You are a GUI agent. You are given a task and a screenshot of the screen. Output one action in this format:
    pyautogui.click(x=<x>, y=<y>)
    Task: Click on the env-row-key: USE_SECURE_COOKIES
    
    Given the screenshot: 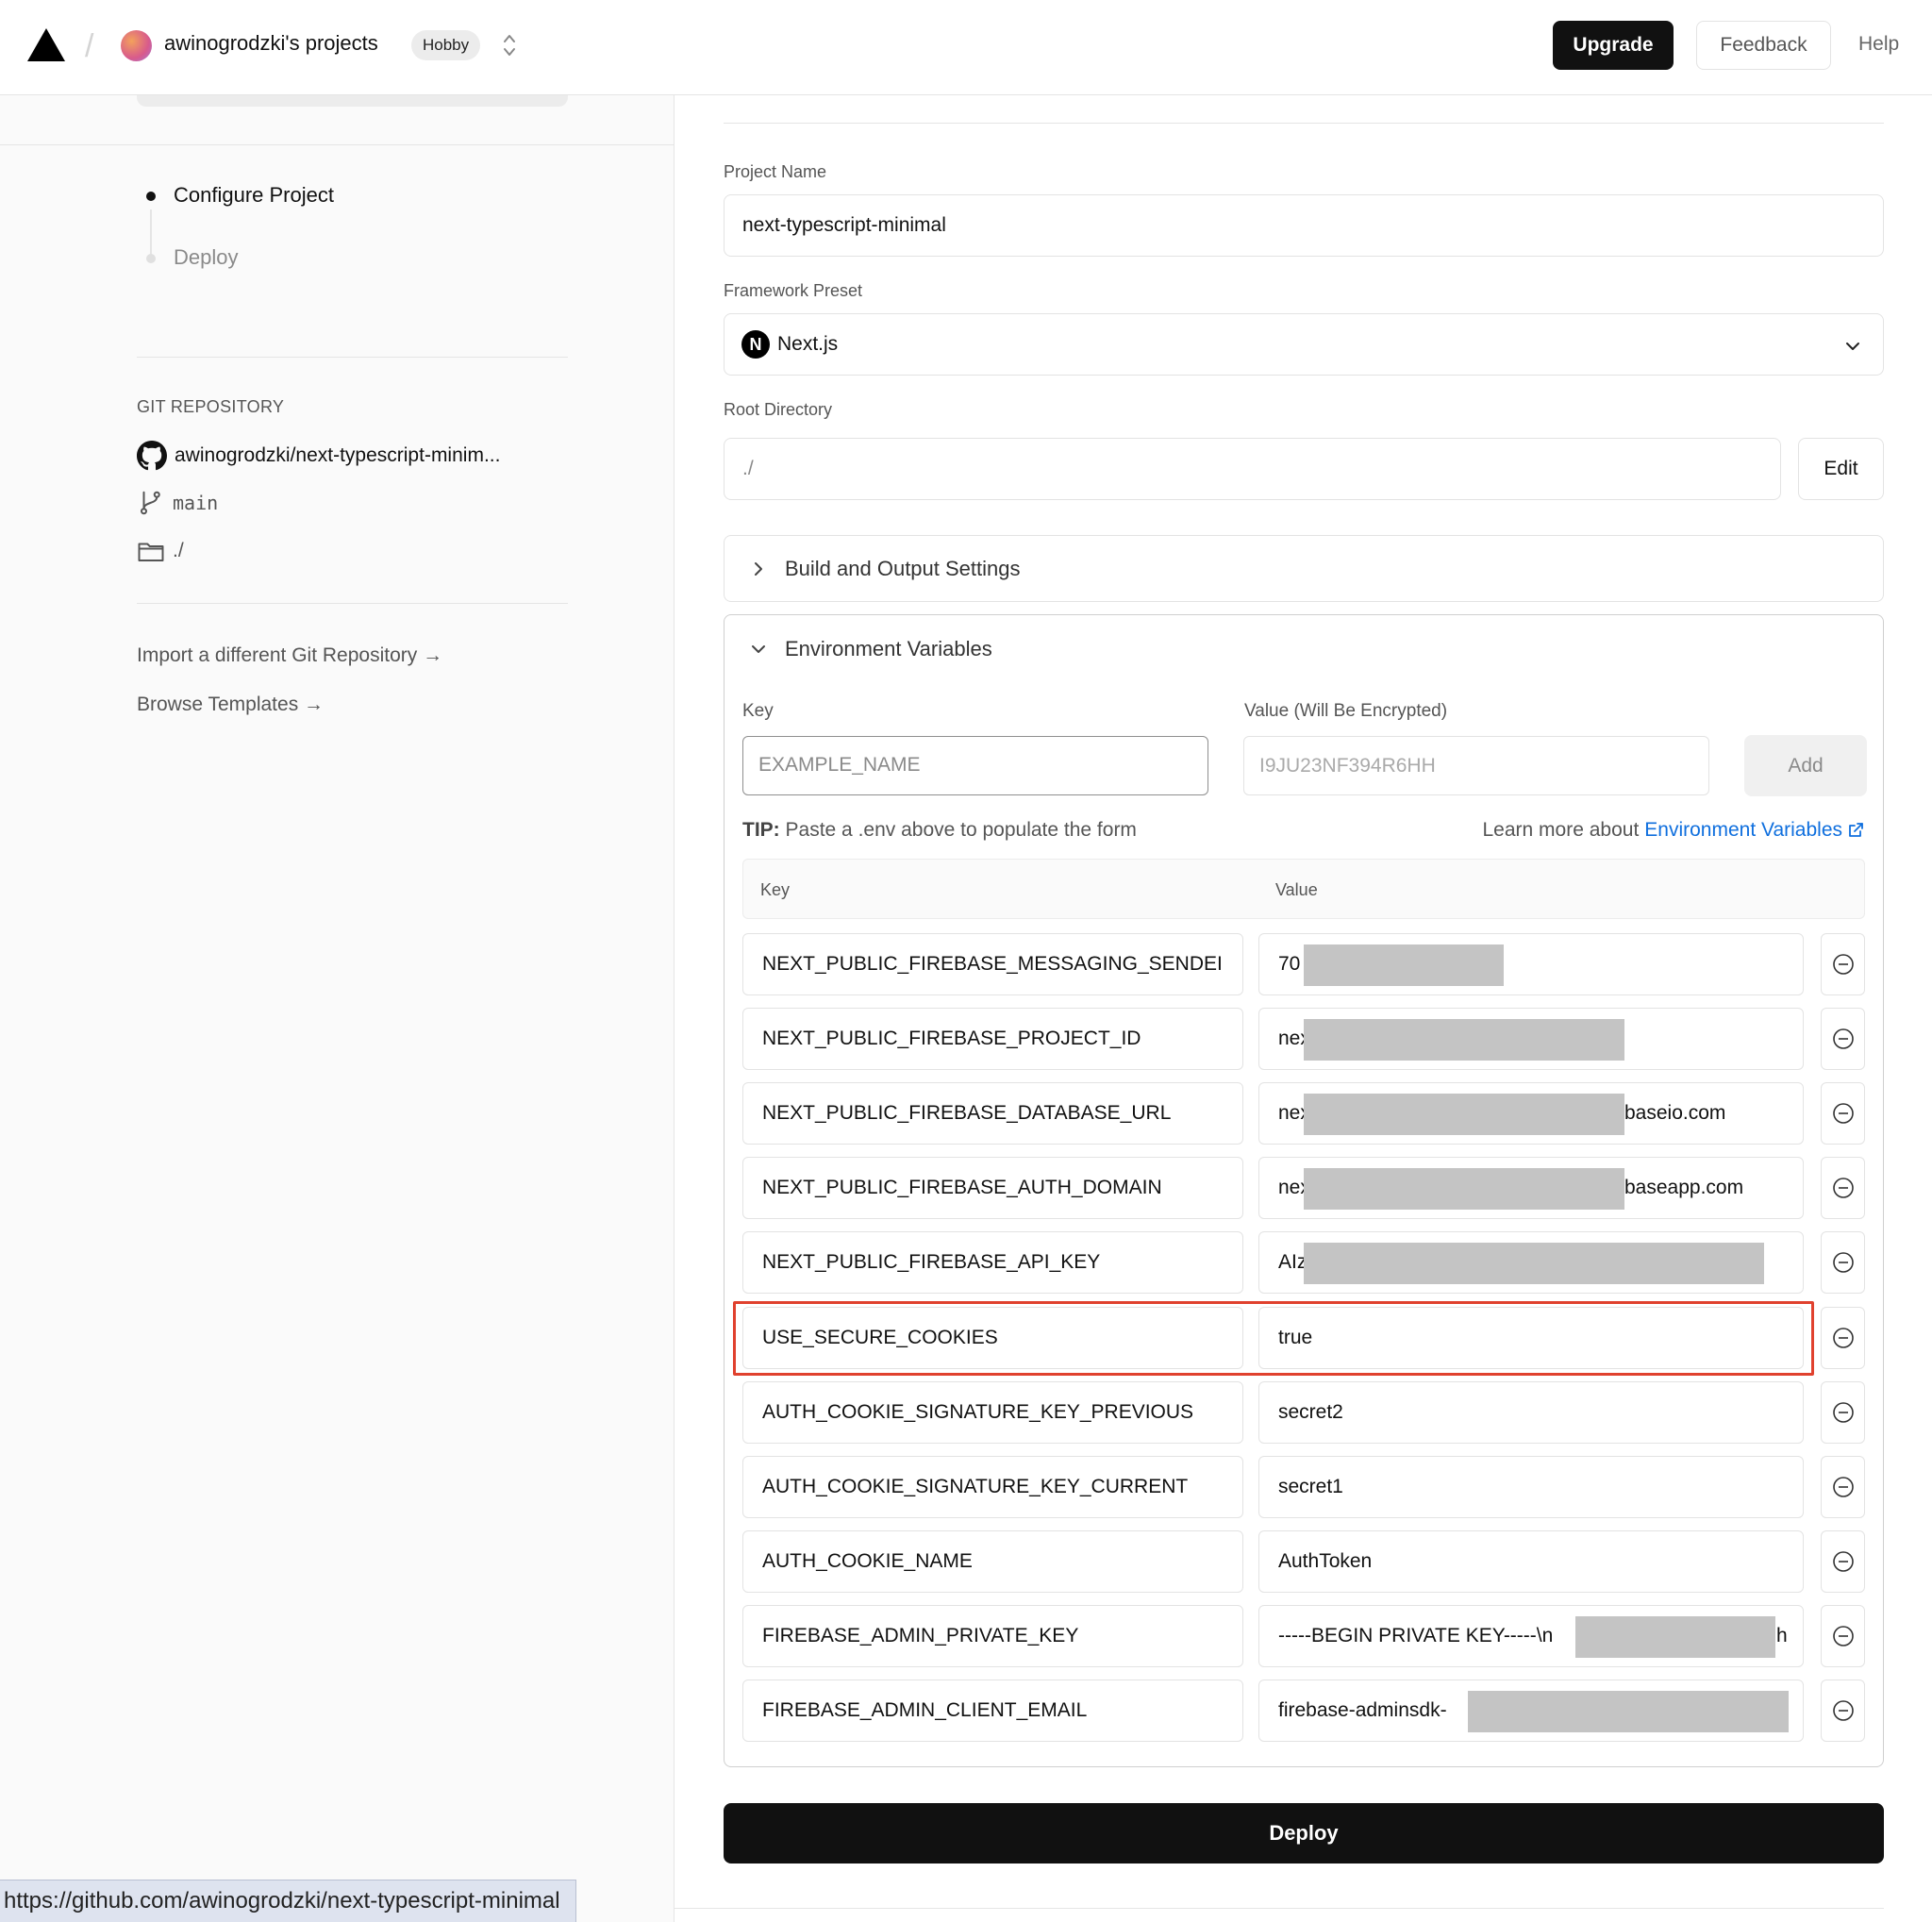 What is the action you would take?
    pyautogui.click(x=993, y=1338)
    